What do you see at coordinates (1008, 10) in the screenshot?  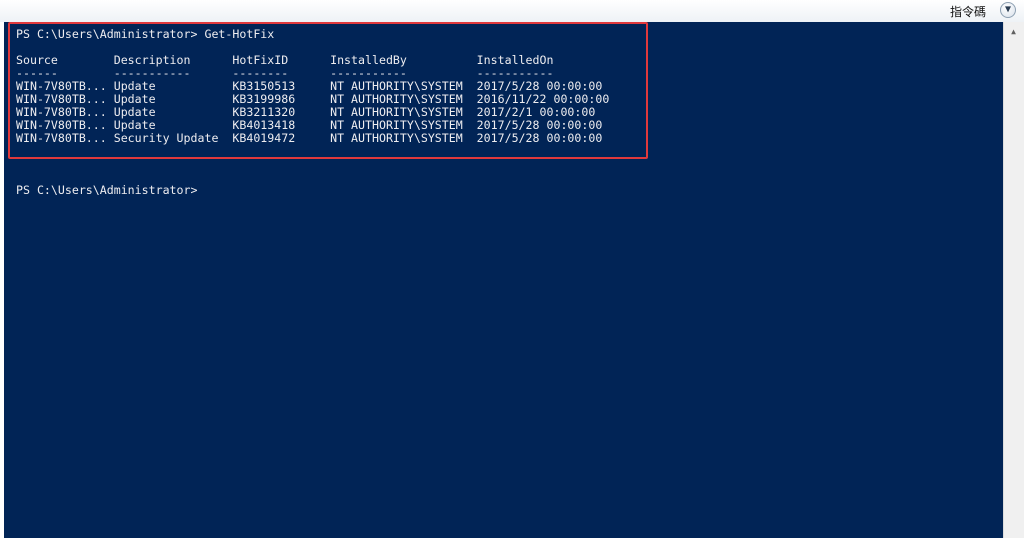 I see `chevron-down-icon: ▼` at bounding box center [1008, 10].